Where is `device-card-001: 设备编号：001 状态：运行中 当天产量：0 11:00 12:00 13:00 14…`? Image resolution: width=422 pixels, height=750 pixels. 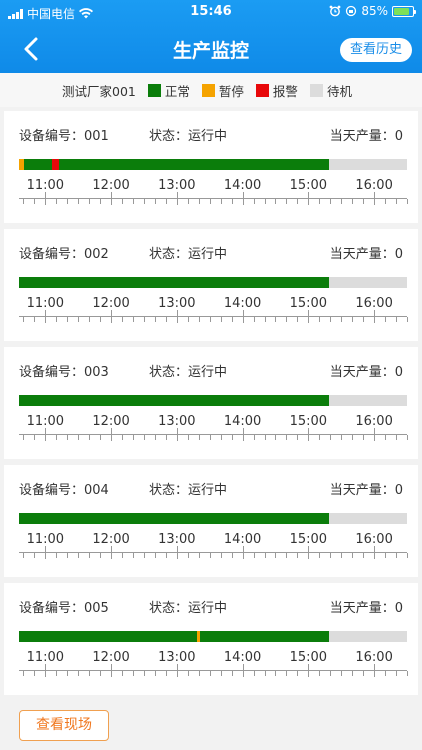
device-card-001: 设备编号：001 状态：运行中 当天产量：0 11:00 12:00 13:00 14… is located at coordinates (211, 167).